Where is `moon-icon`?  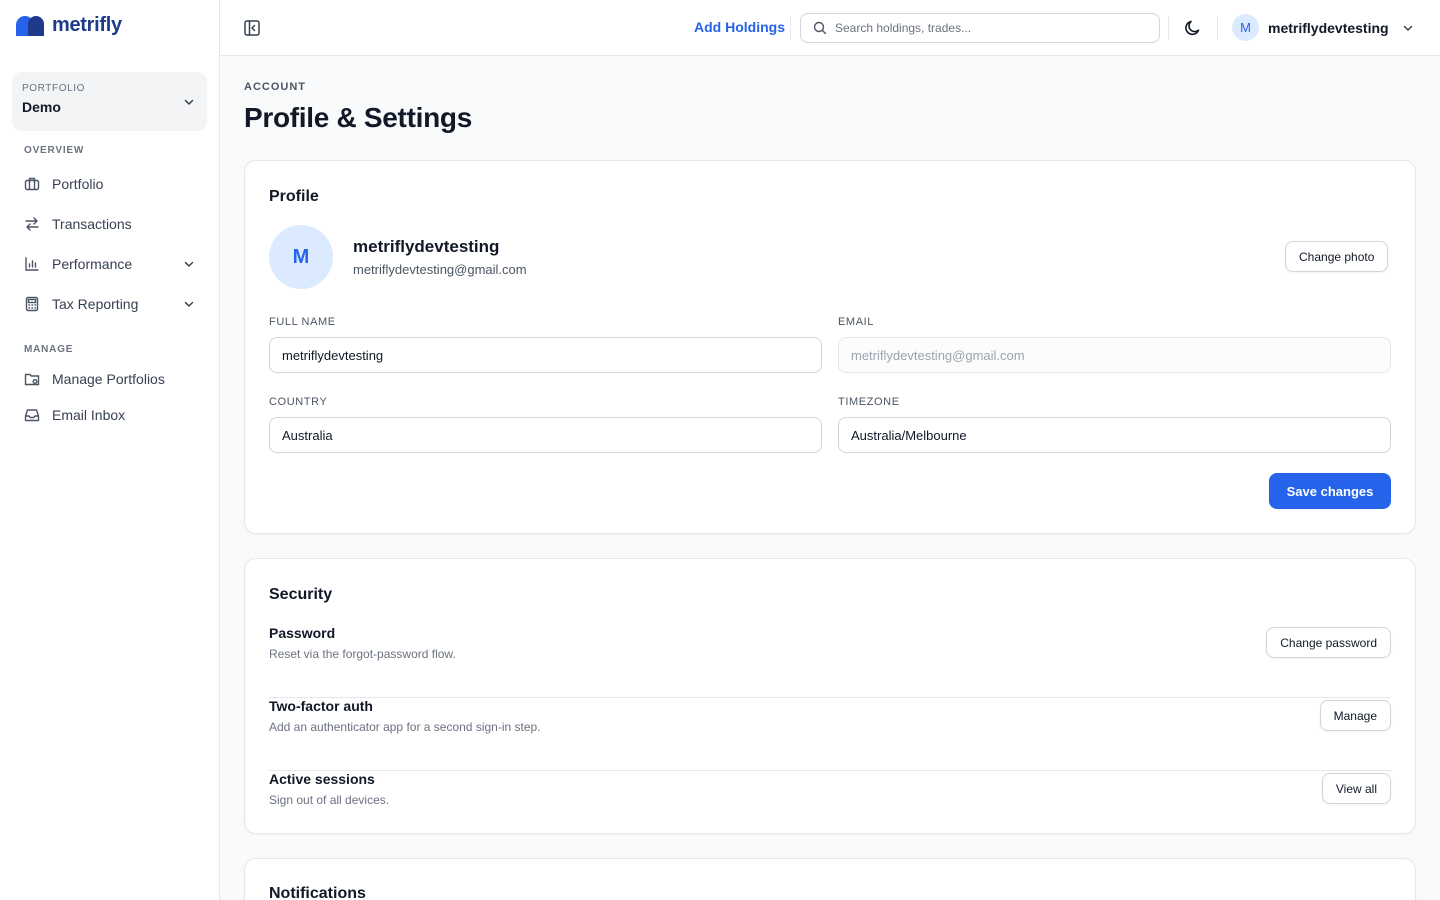
moon-icon is located at coordinates (1193, 28).